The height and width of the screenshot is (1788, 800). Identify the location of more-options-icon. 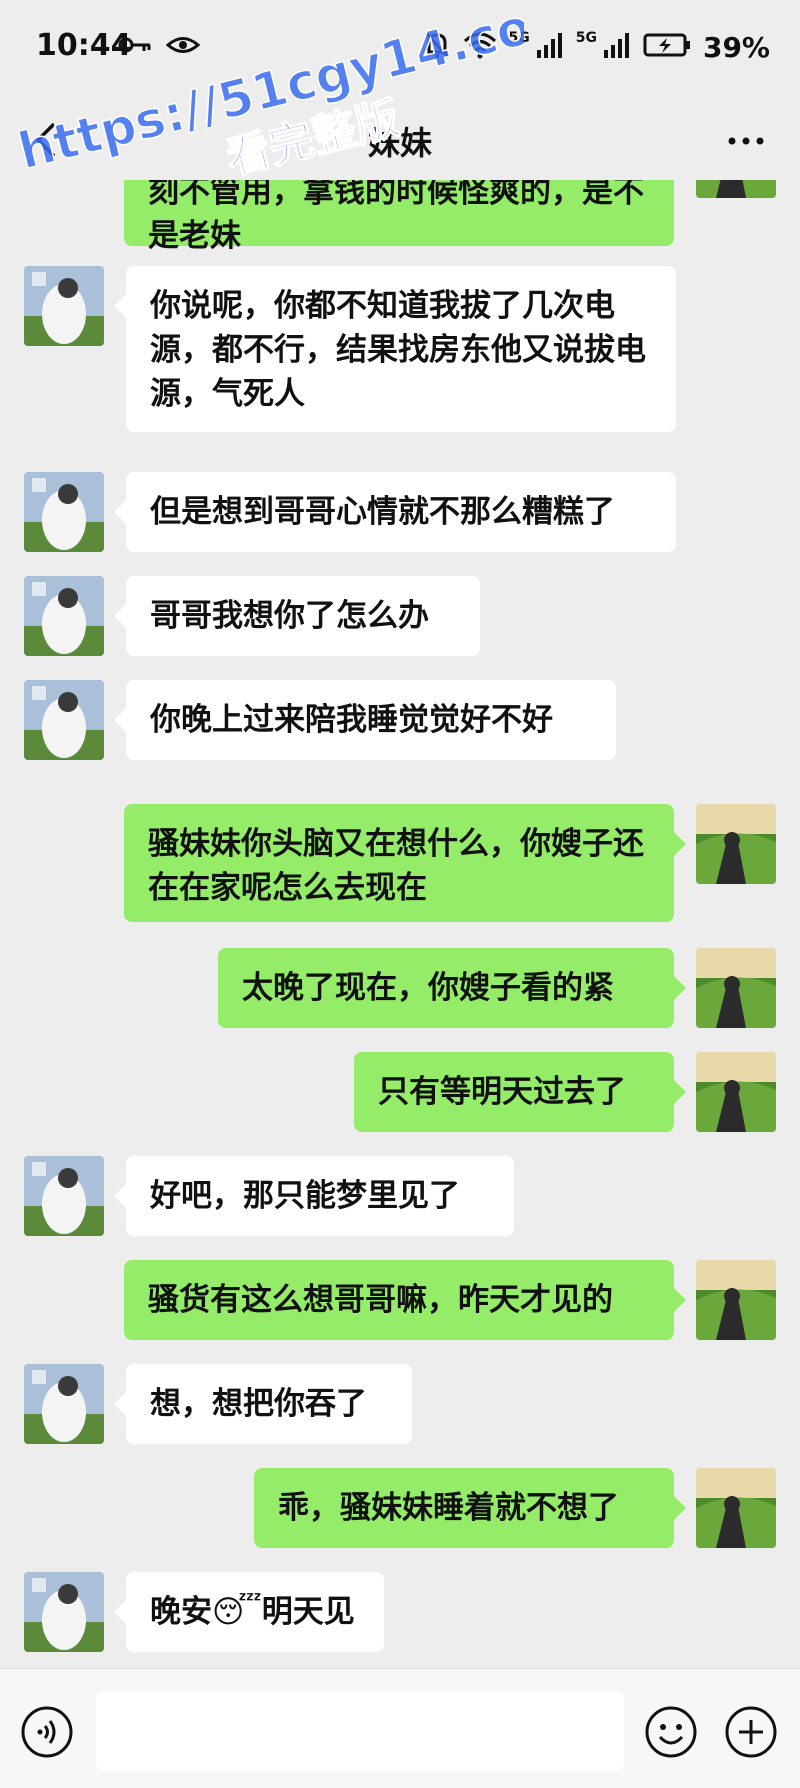
(746, 141).